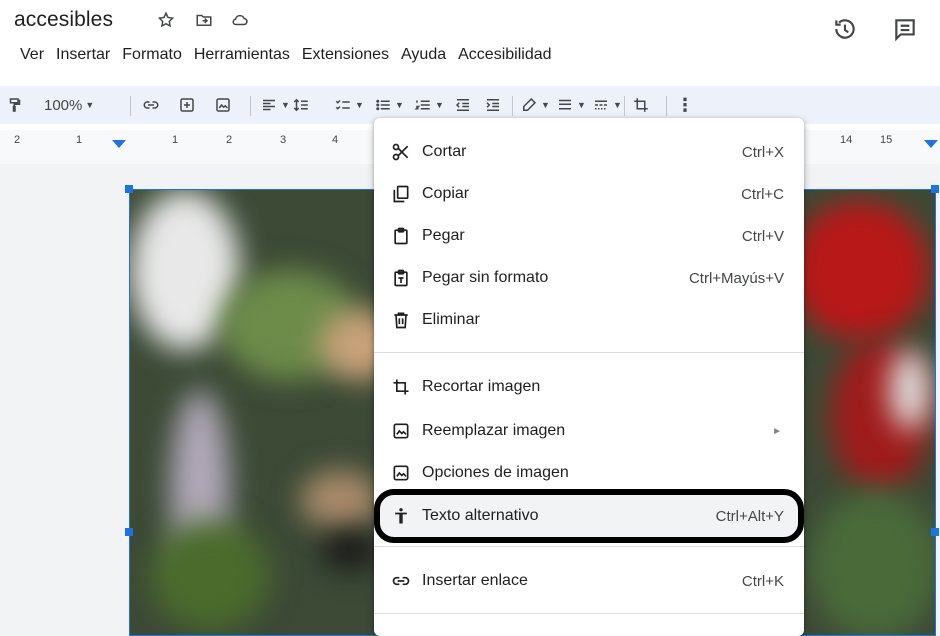 This screenshot has height=636, width=940. Describe the element at coordinates (589, 473) in the screenshot. I see `menu-item-opciones-de-imagen: Opciones de imagen` at that location.